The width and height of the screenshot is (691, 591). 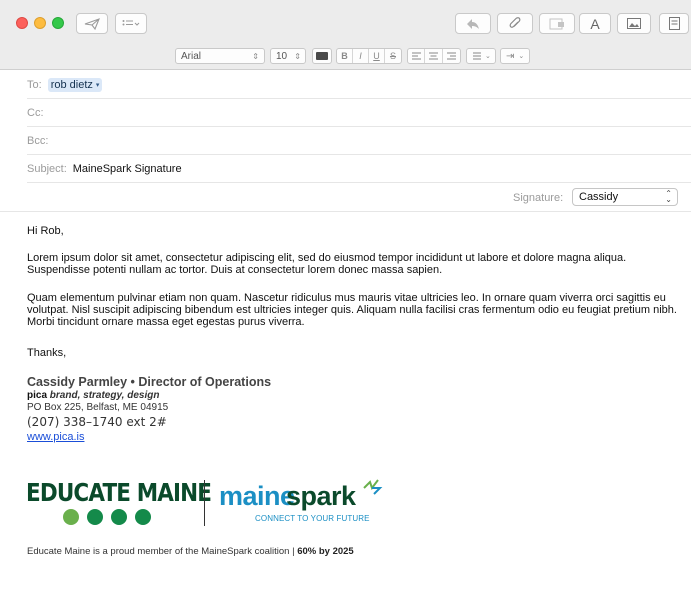 I want to click on signature-address: PO Box 225, Belfast, ME 04915, so click(x=98, y=407).